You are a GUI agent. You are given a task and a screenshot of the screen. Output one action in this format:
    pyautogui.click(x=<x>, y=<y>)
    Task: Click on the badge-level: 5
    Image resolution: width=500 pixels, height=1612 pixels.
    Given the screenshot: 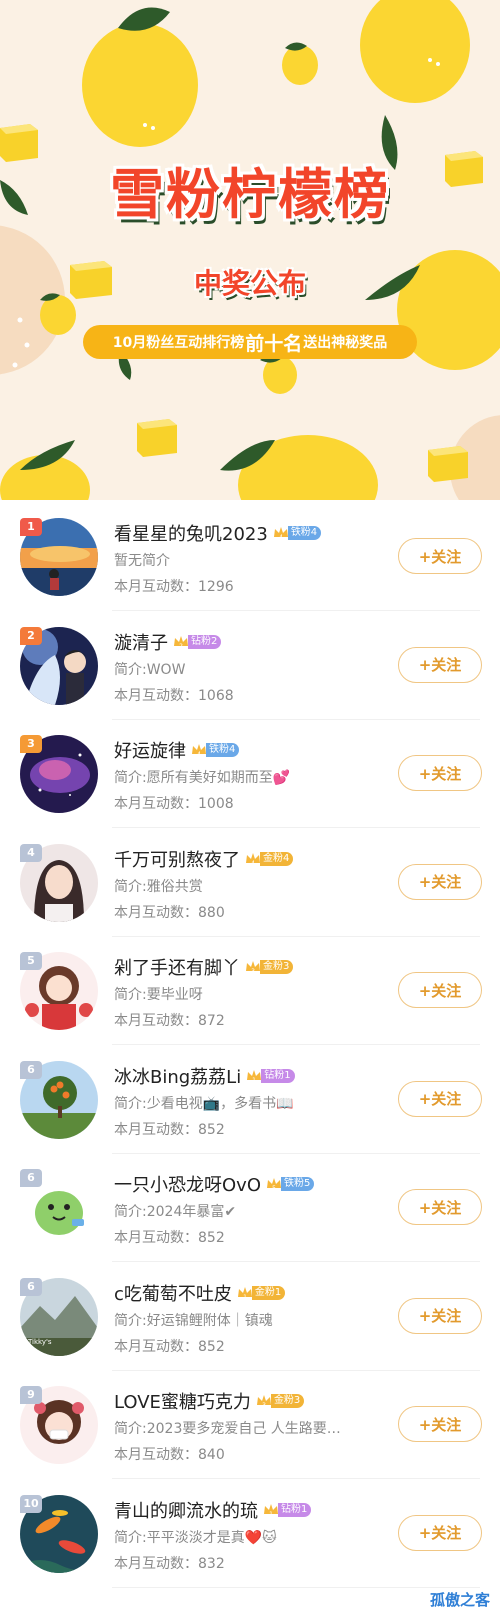 What is the action you would take?
    pyautogui.click(x=274, y=1188)
    